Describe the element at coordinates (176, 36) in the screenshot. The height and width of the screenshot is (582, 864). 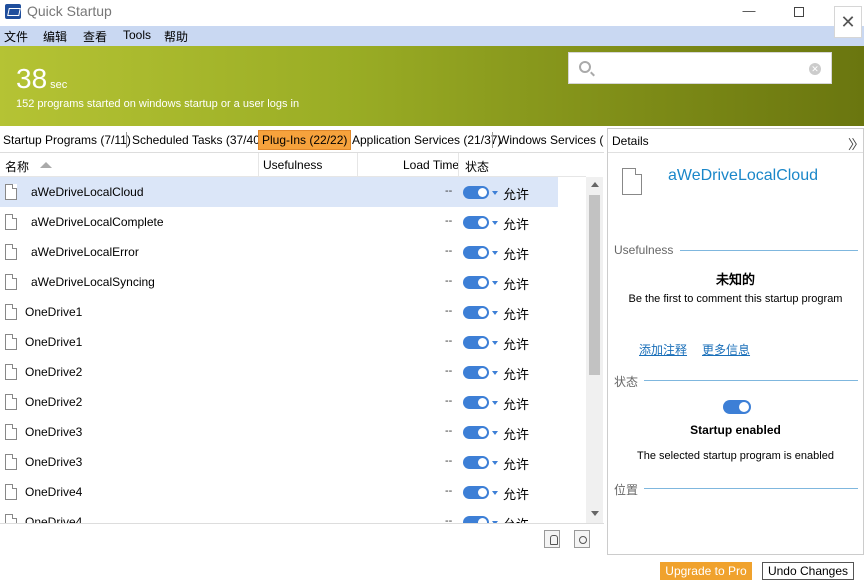
I see `menu-help: 帮助` at that location.